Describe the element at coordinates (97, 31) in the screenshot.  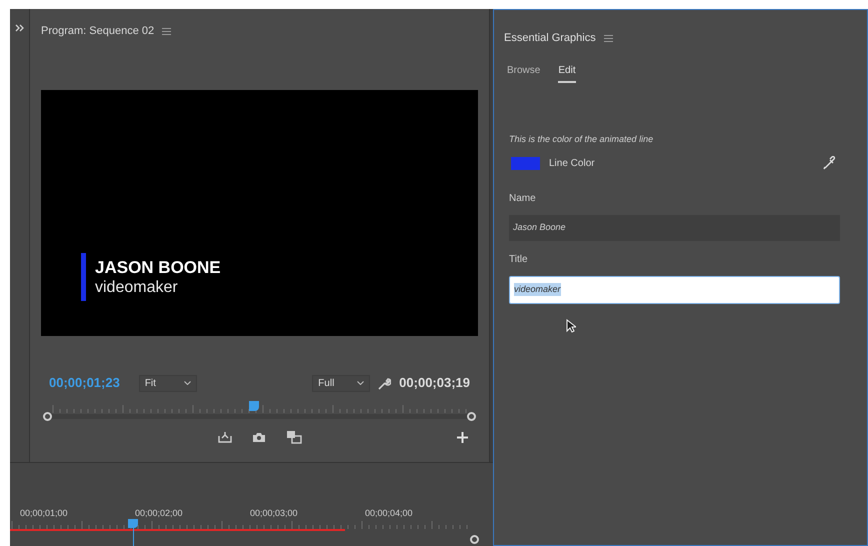
I see `panel-title: Program: Sequence 02` at that location.